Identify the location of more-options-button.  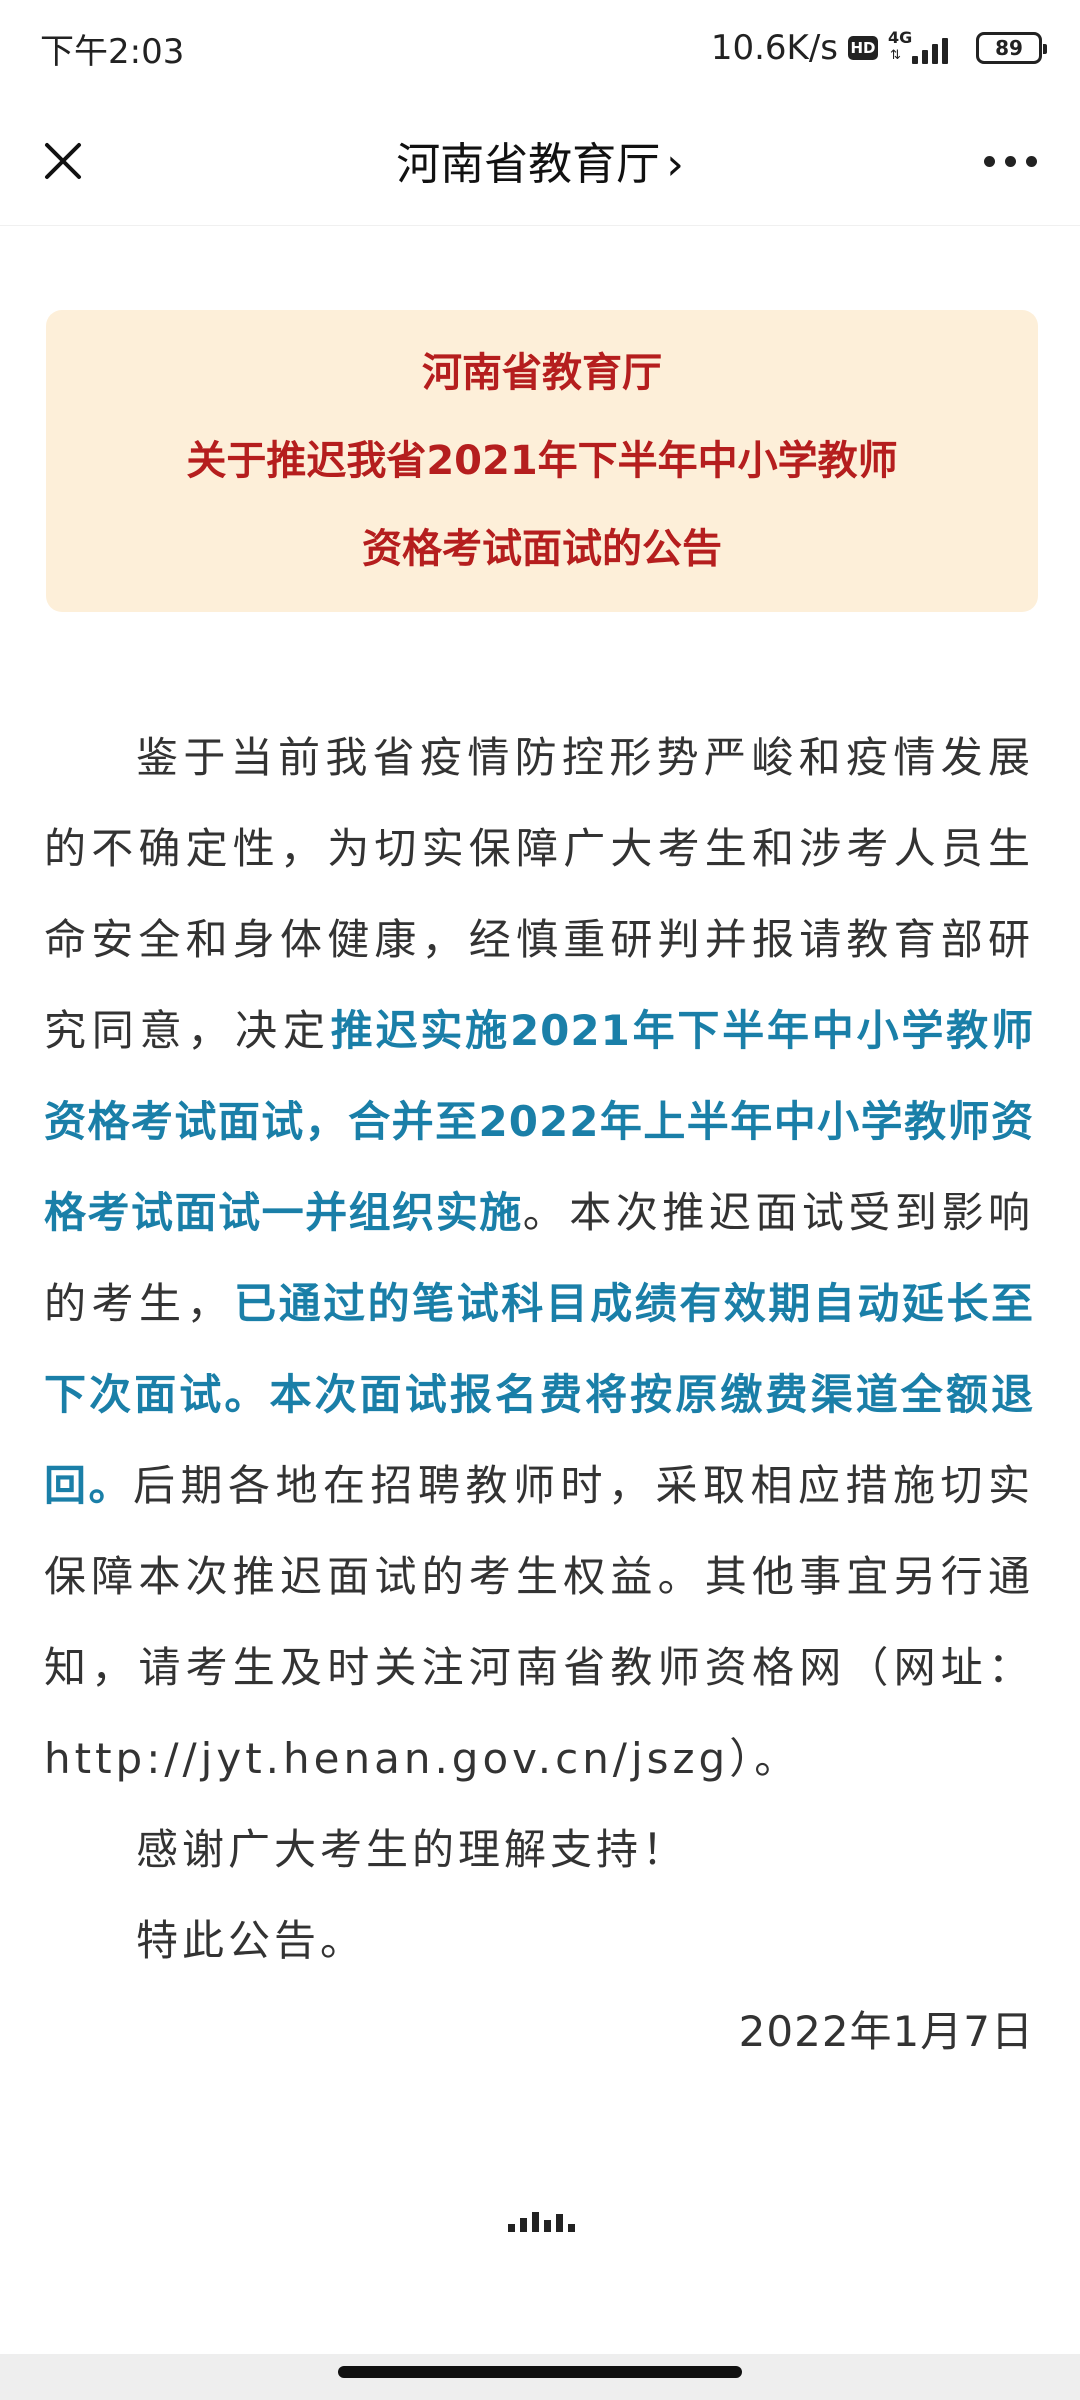
(1010, 161).